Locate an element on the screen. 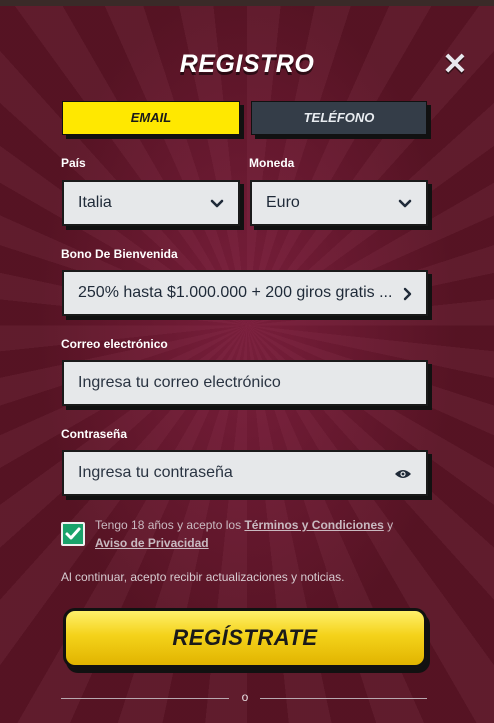 Image resolution: width=494 pixels, height=723 pixels. form-title: REGISTRO is located at coordinates (247, 64).